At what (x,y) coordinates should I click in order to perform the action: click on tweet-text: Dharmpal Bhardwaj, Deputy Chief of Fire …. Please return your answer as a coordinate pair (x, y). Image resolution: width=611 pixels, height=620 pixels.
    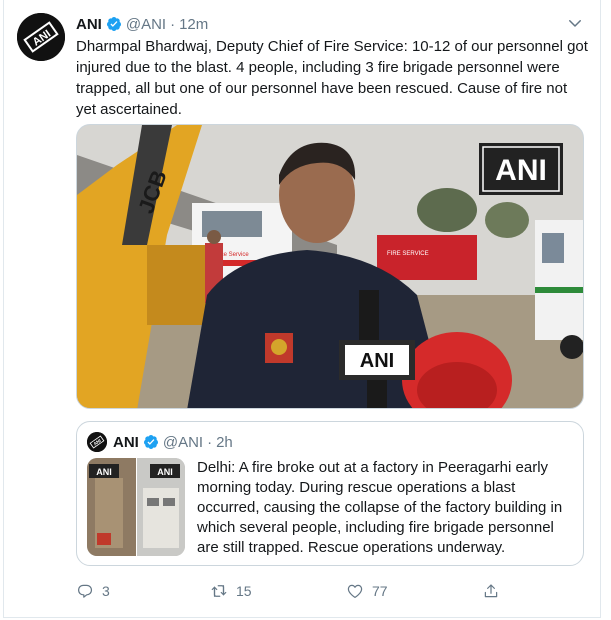
    Looking at the image, I should click on (332, 78).